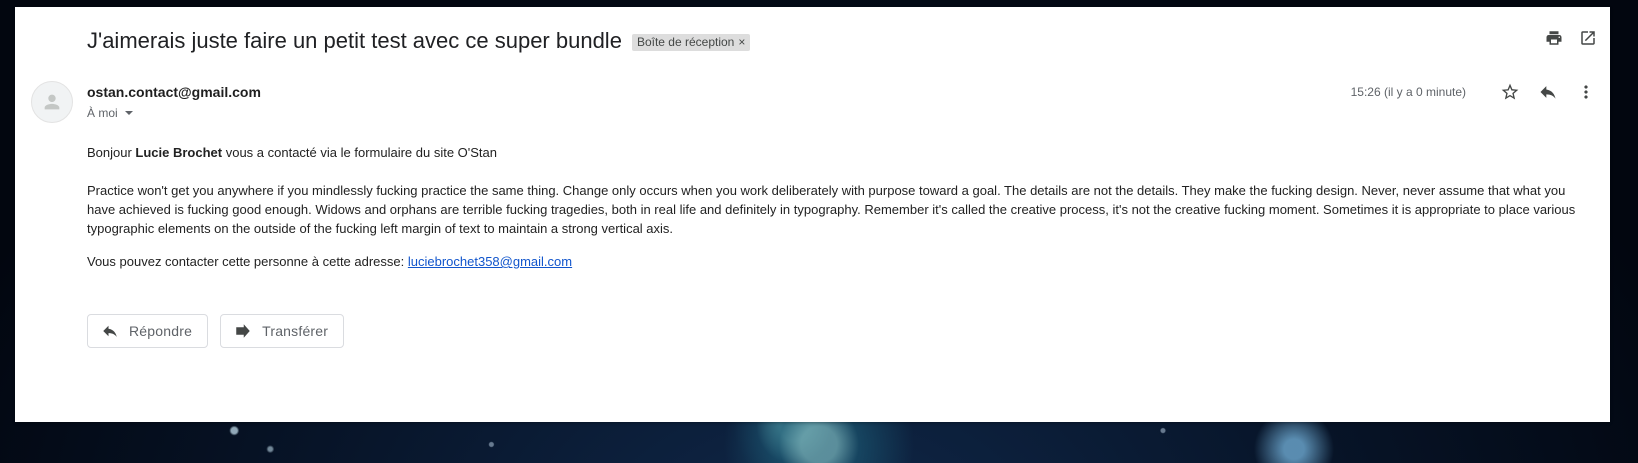  Describe the element at coordinates (179, 152) in the screenshot. I see `contact-name: Lucie Brochet` at that location.